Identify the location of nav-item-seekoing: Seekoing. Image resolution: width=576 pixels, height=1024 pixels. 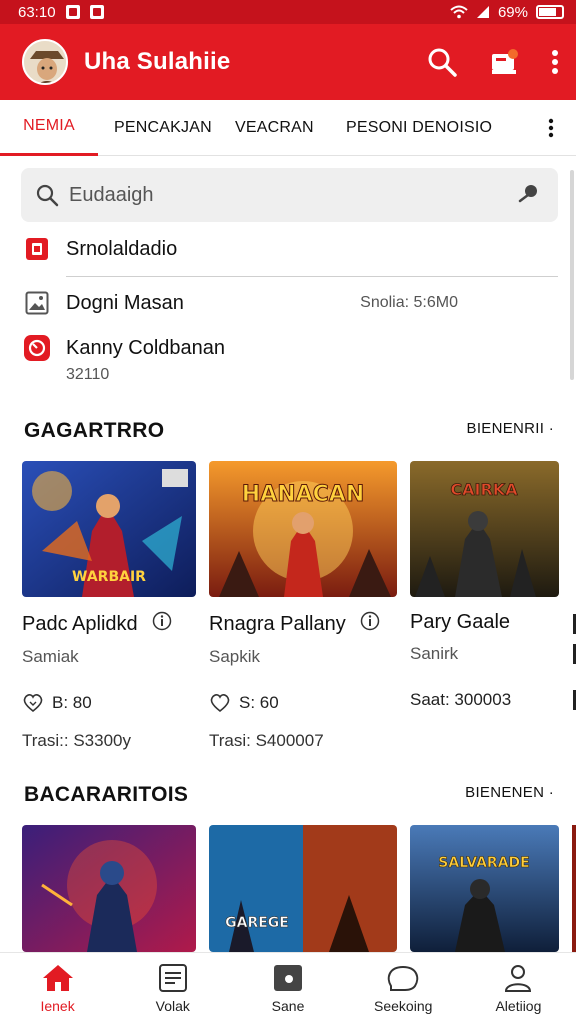
(403, 988).